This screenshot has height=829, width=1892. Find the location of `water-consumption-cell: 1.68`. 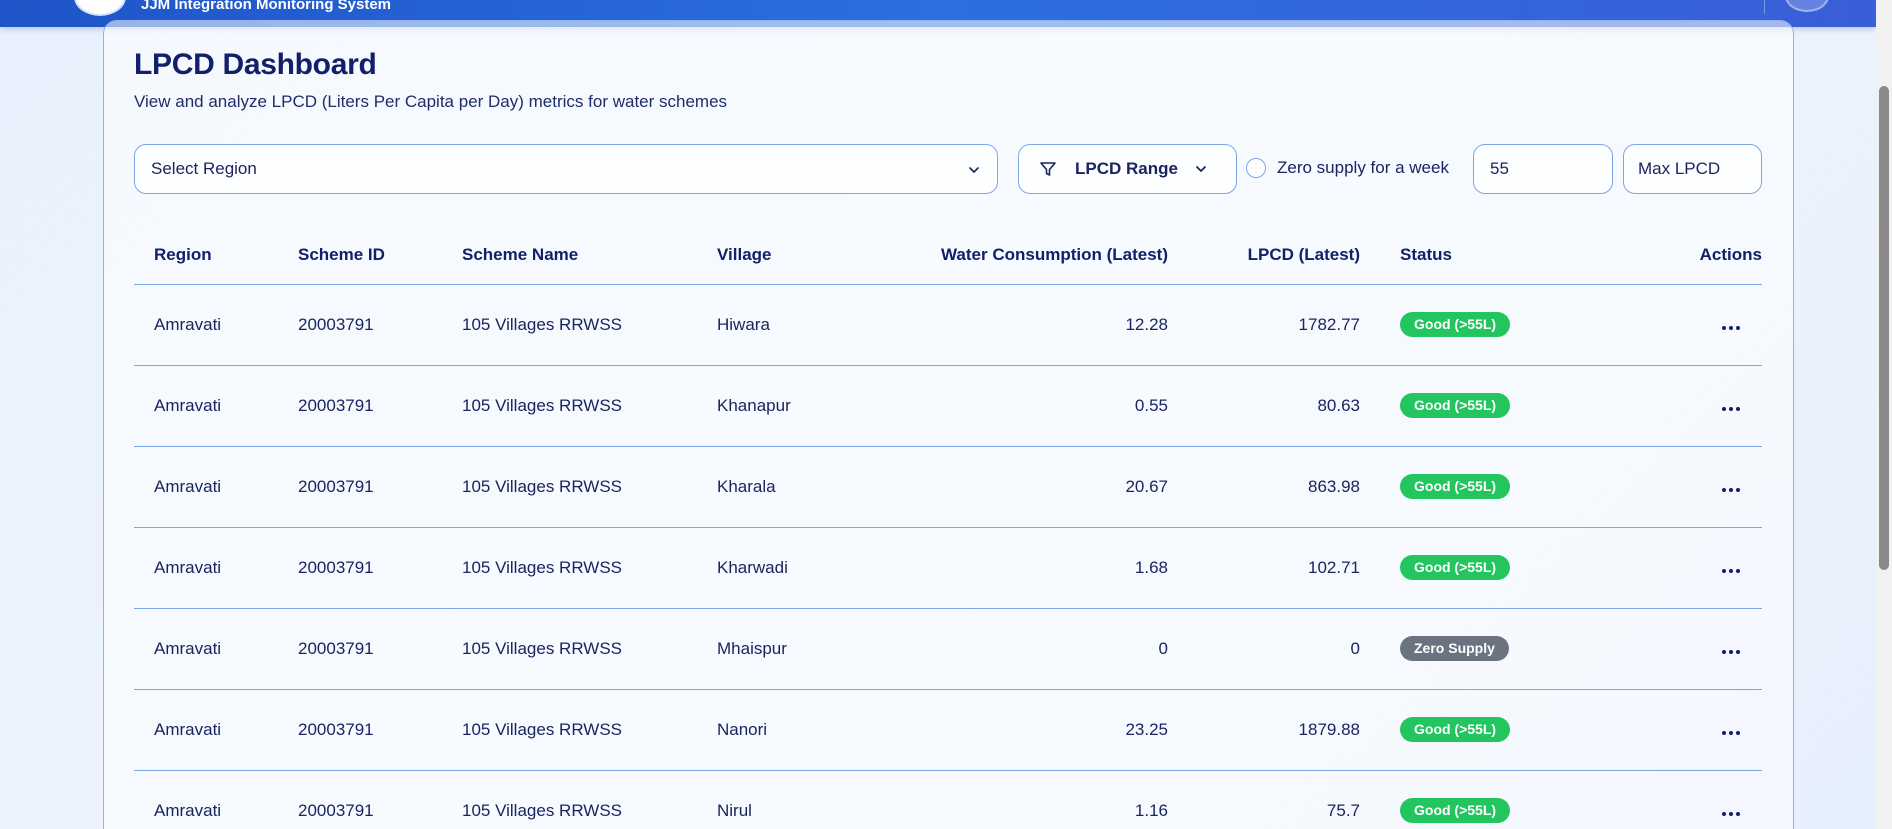

water-consumption-cell: 1.68 is located at coordinates (1015, 568).